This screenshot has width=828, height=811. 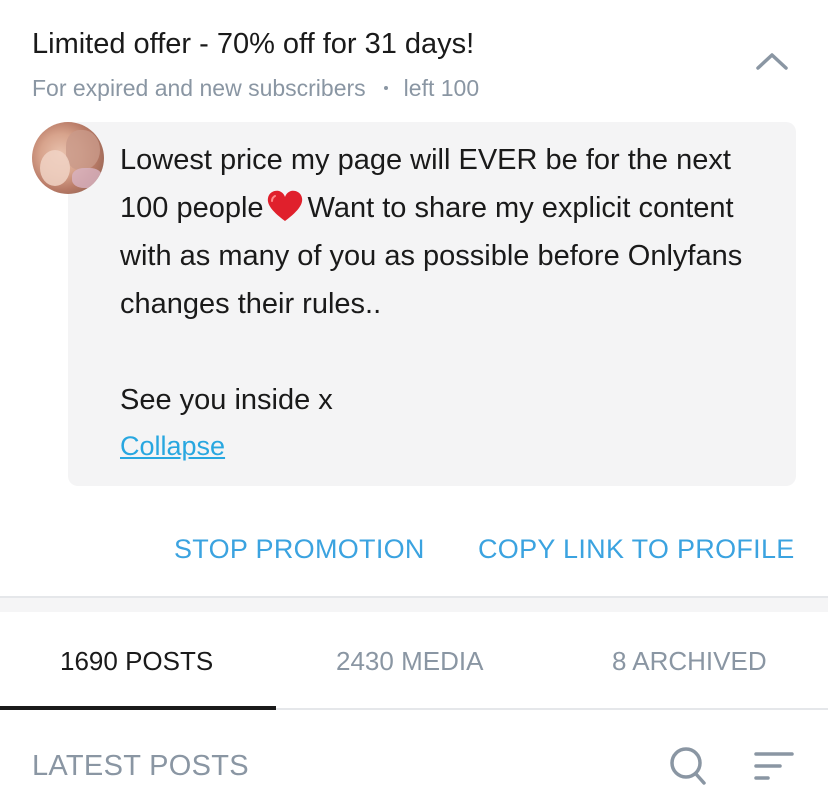 What do you see at coordinates (138, 708) in the screenshot?
I see `active-tab-indicator` at bounding box center [138, 708].